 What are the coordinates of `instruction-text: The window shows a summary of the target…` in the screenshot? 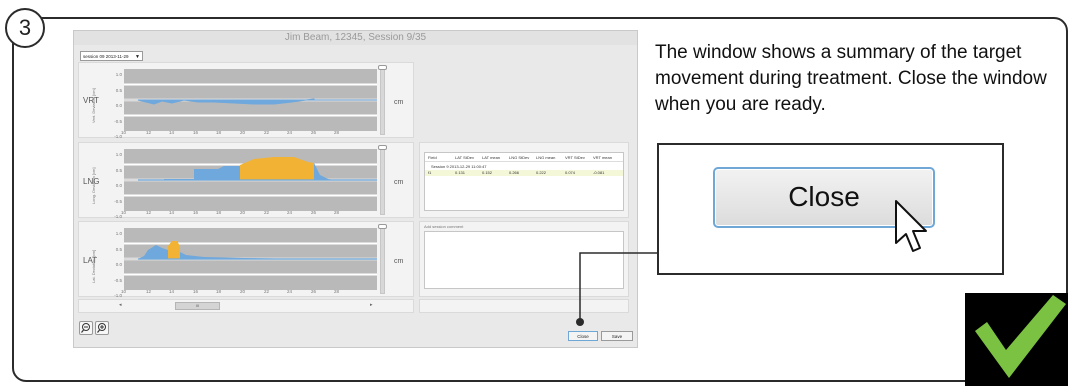 It's located at (851, 78).